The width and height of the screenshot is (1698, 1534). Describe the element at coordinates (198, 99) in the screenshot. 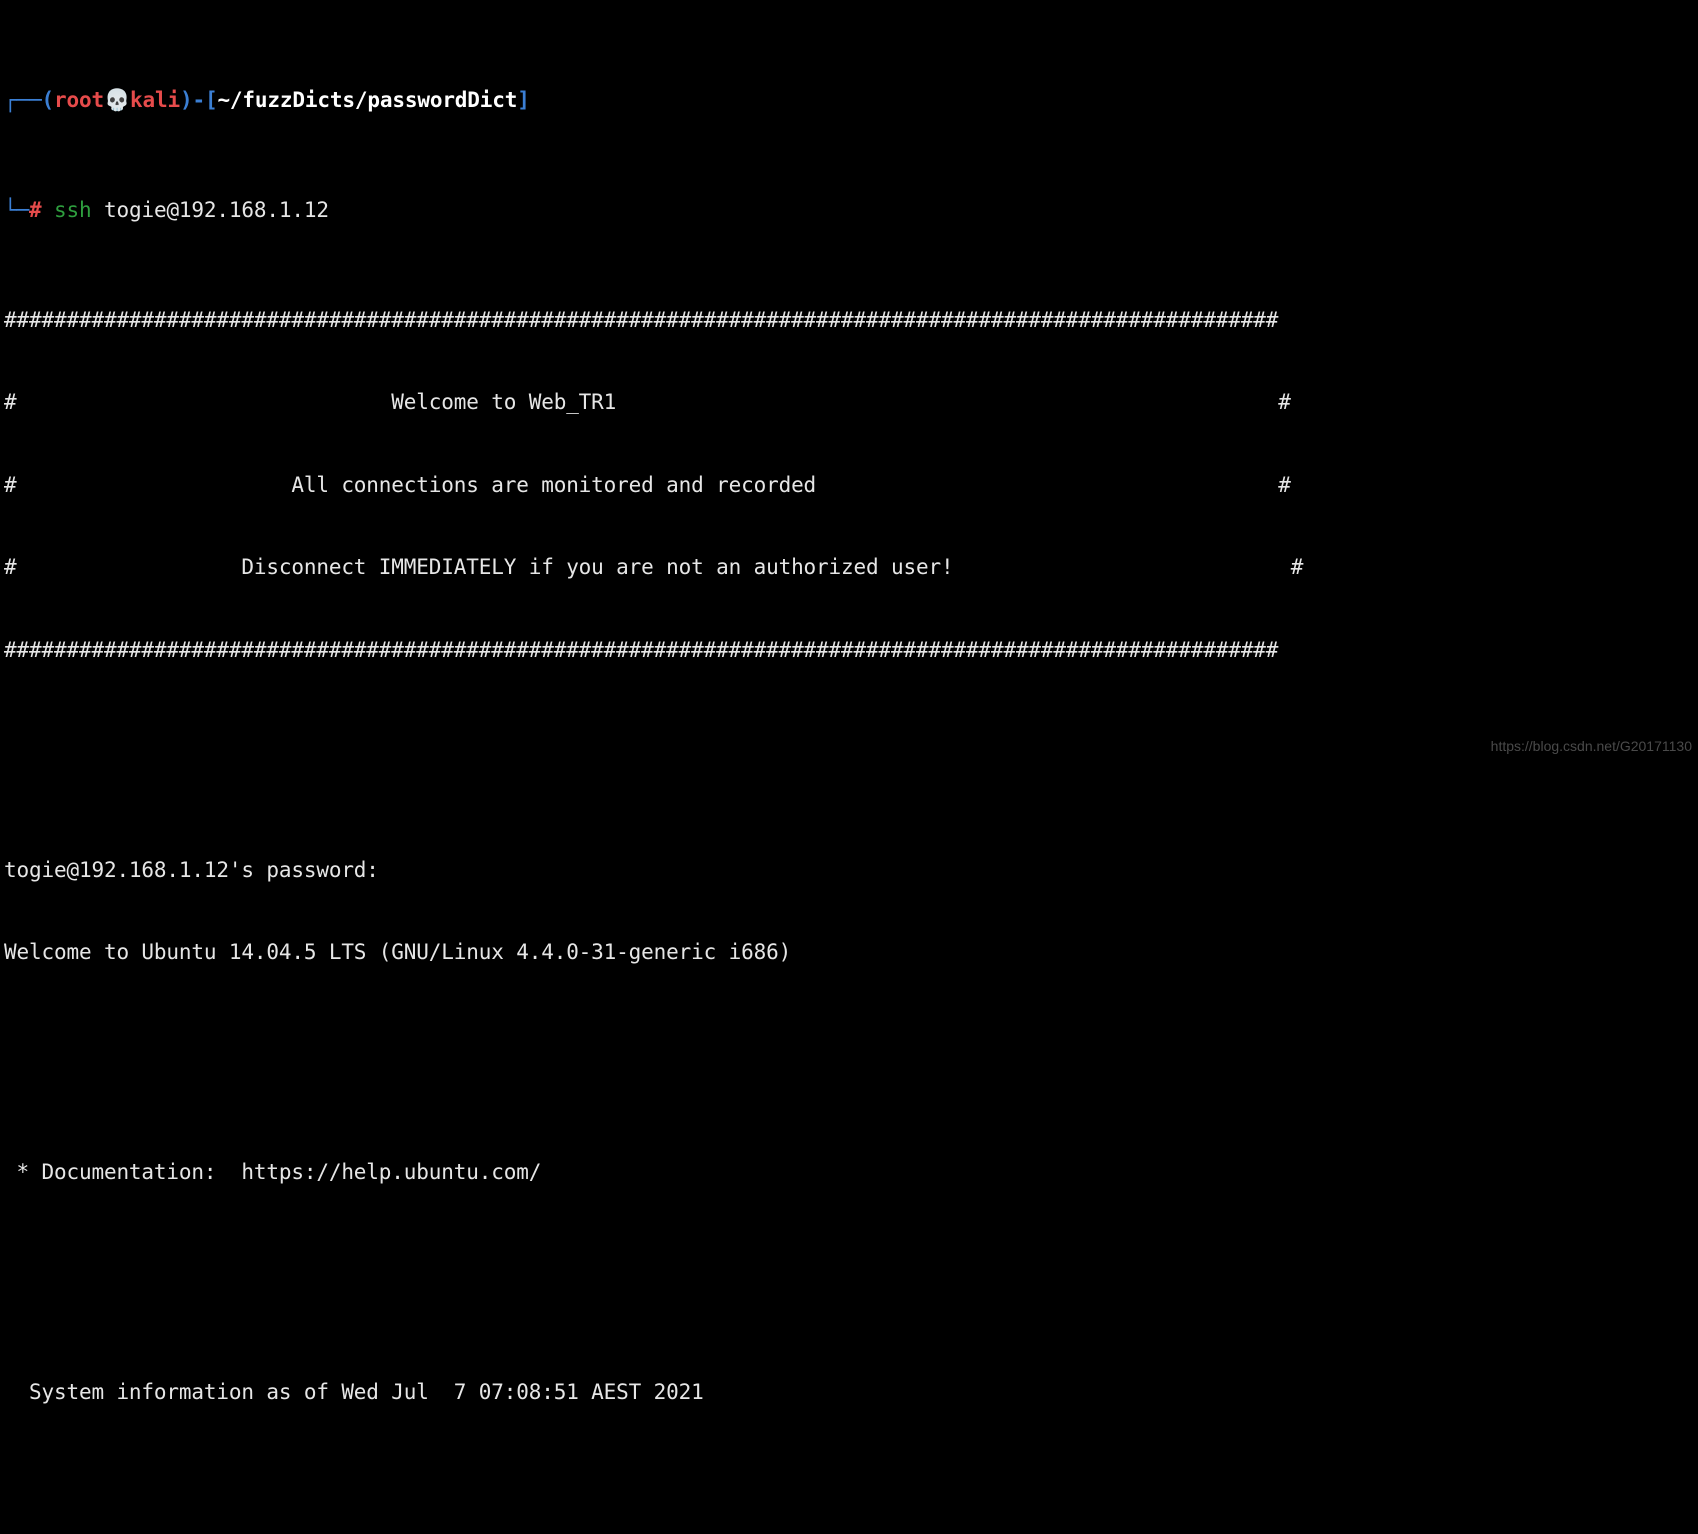

I see `prompt-paren-close: )-[` at that location.